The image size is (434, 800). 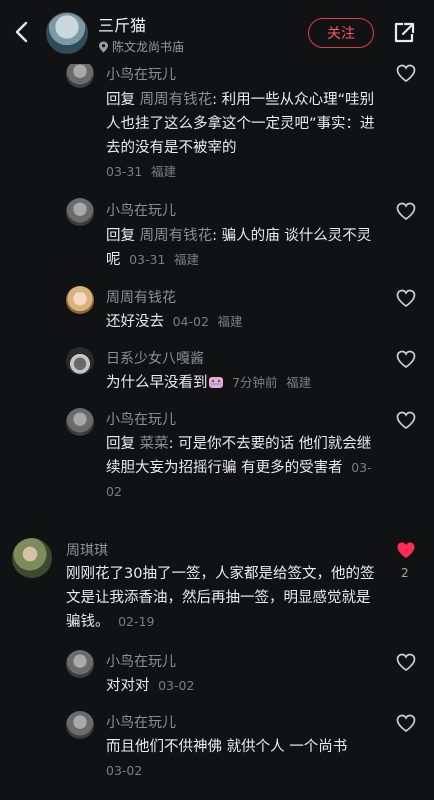 I want to click on reply-text: 对对对 03-02, so click(x=241, y=686).